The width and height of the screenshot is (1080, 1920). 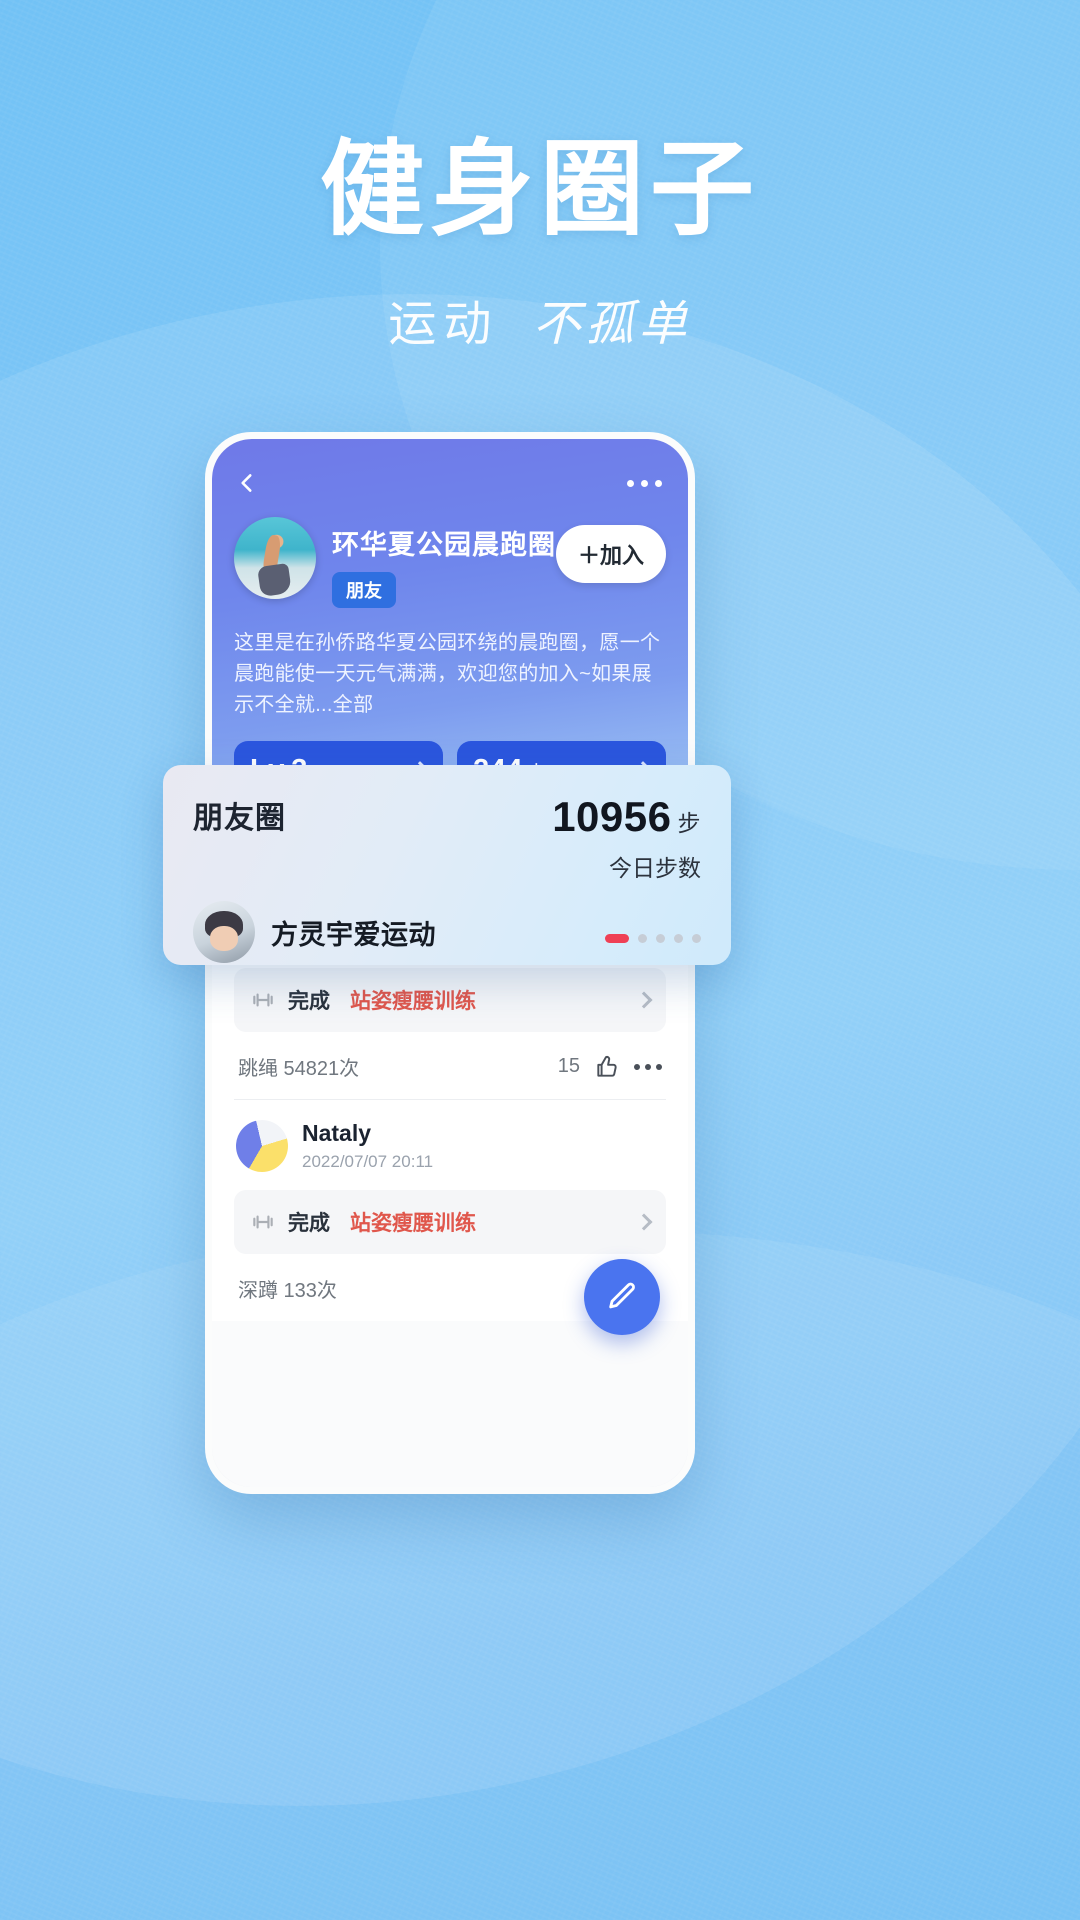 I want to click on post-footer: 跳绳 54821次 15, so click(x=450, y=1066).